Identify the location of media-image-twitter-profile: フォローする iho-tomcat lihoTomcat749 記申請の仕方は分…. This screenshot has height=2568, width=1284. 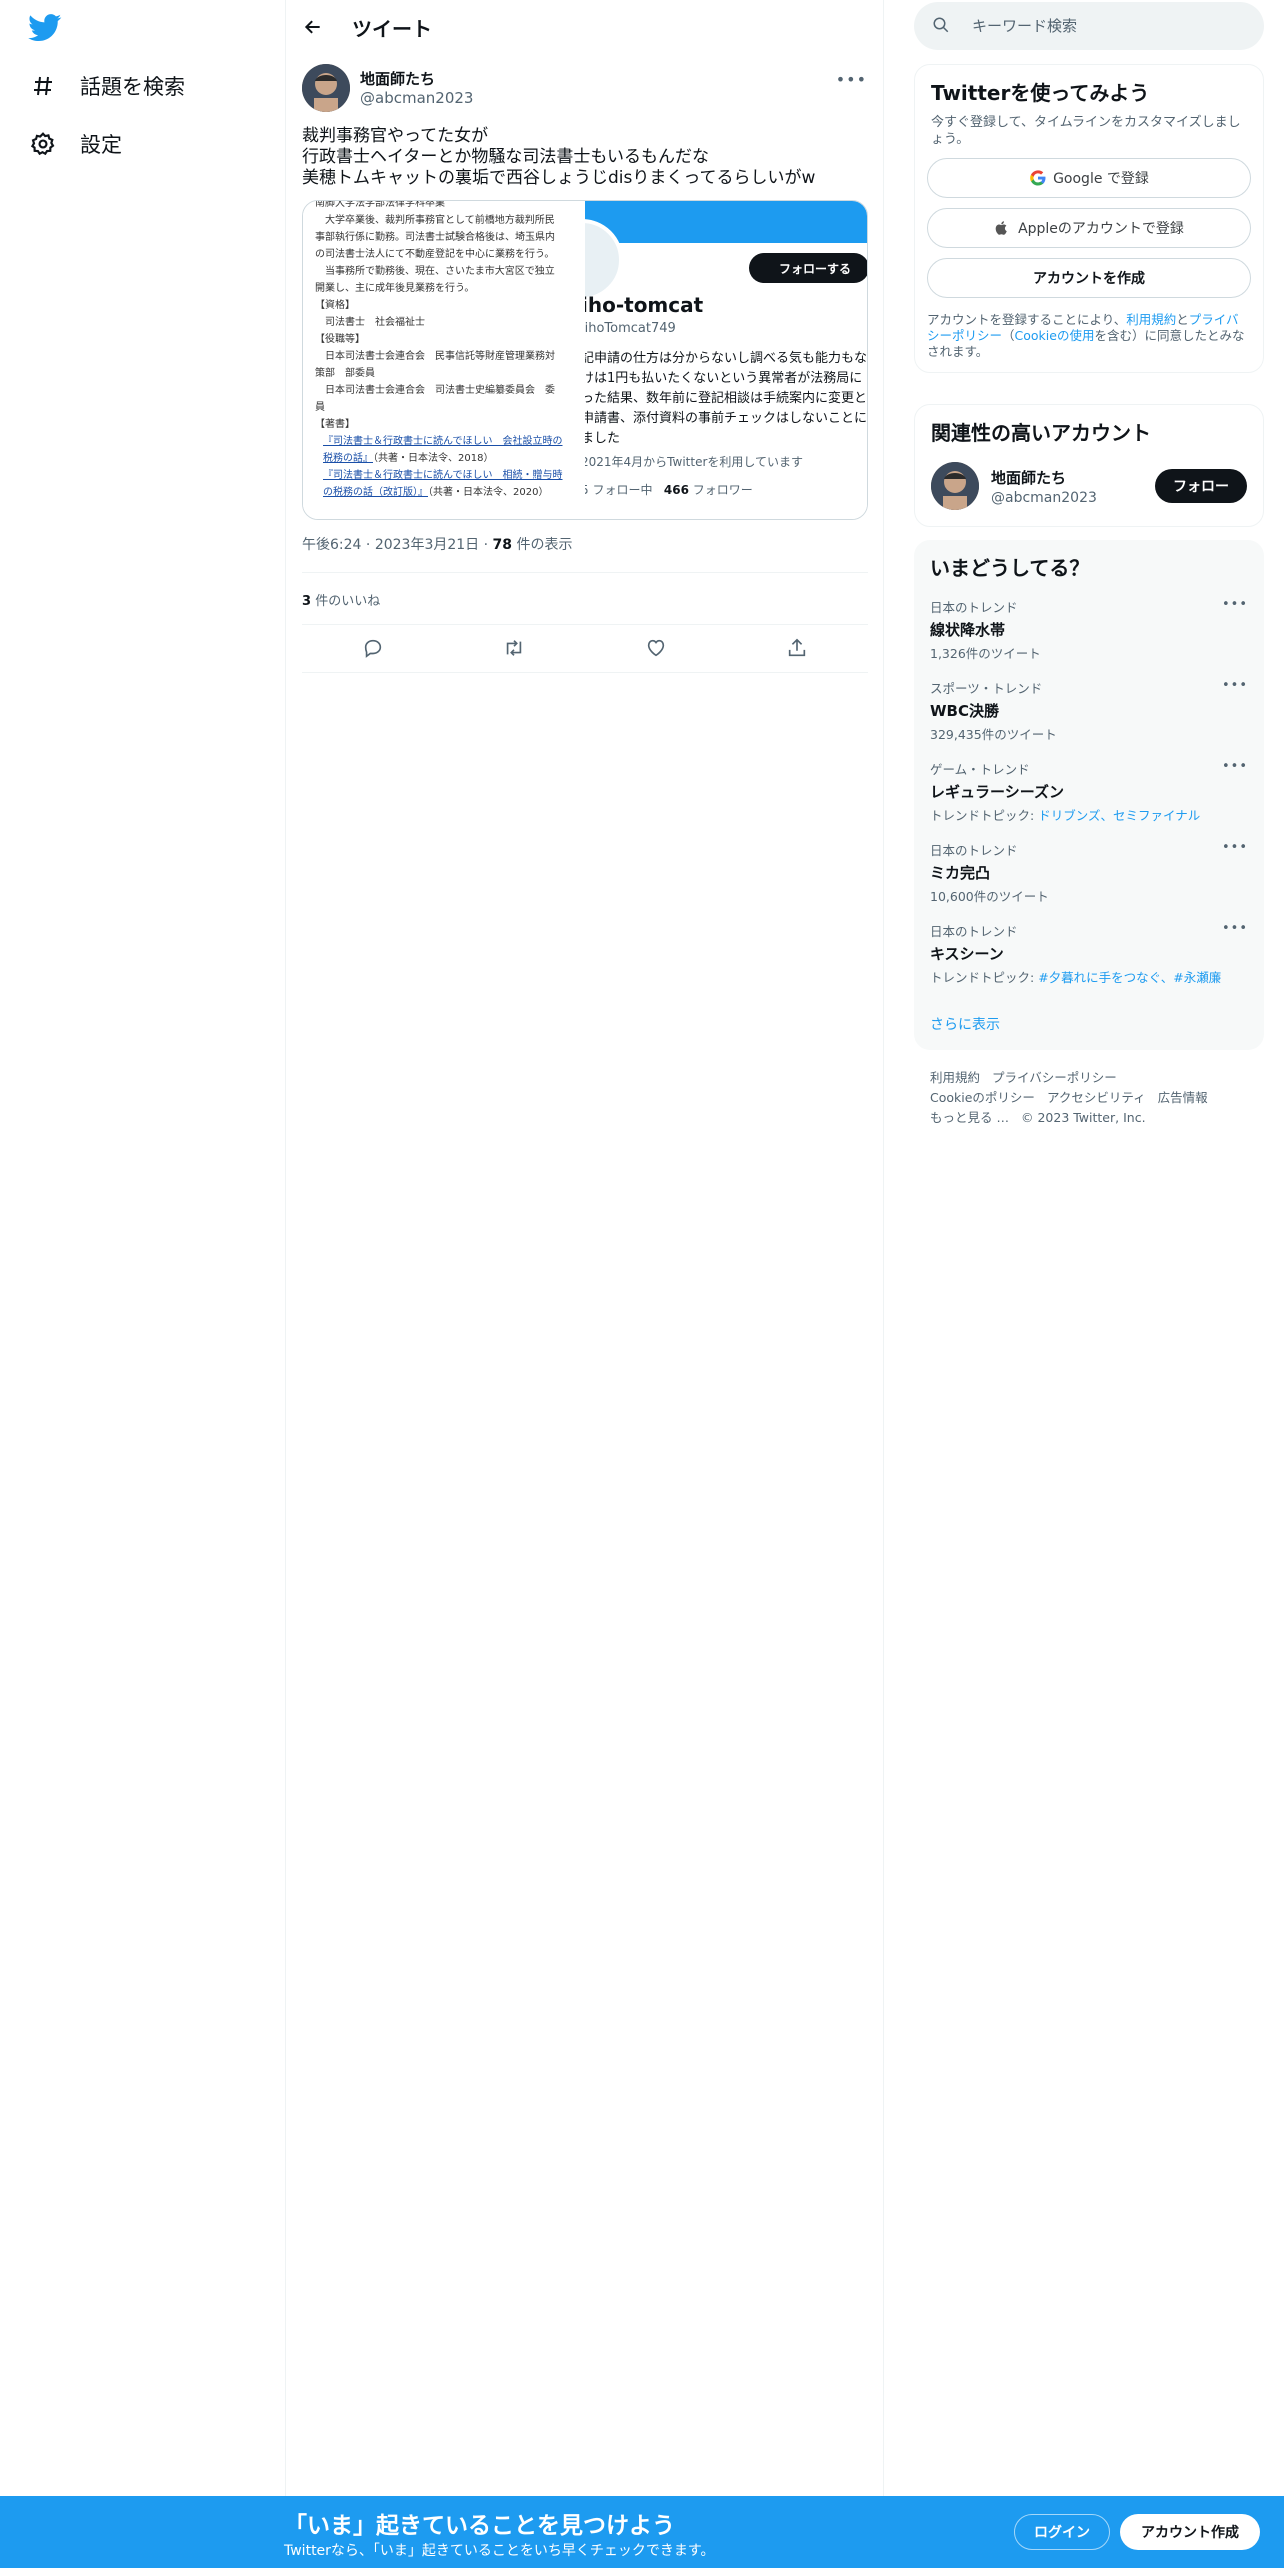
(726, 360).